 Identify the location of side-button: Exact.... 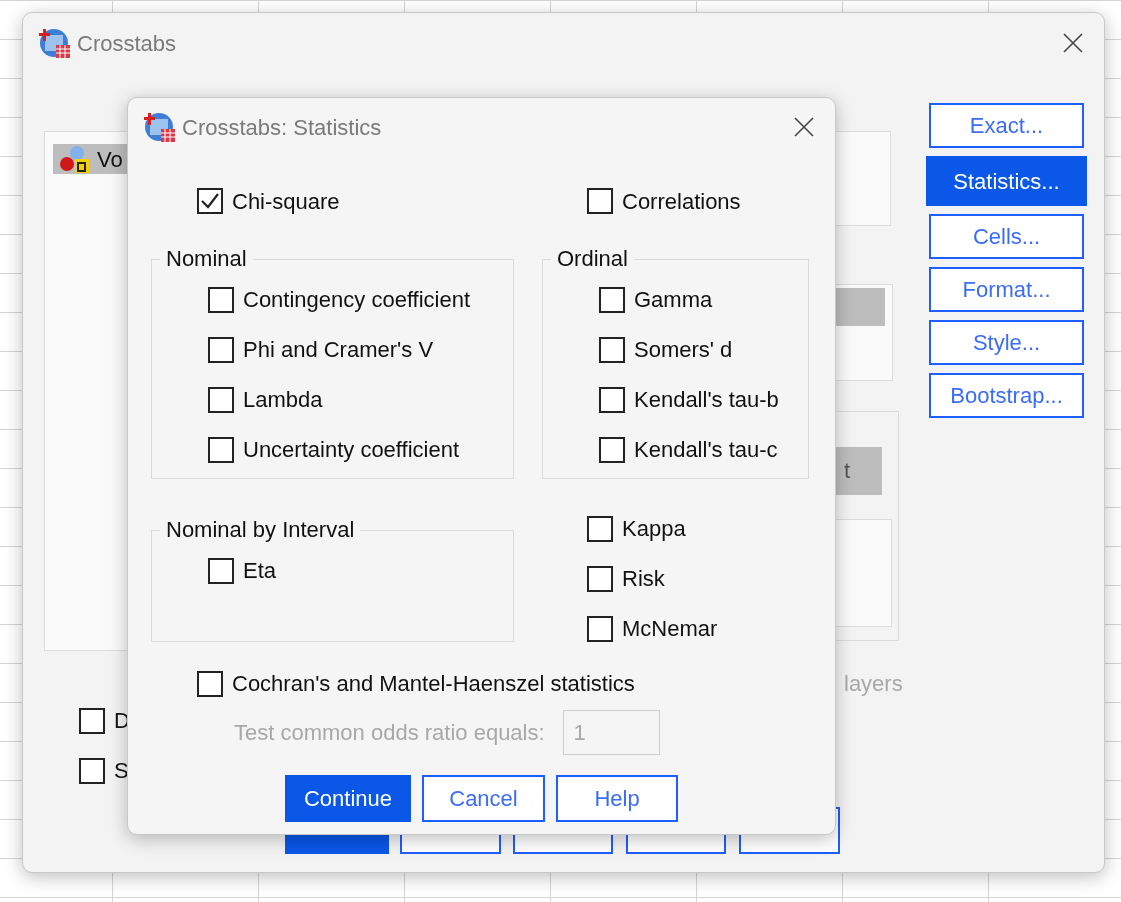
(1006, 125).